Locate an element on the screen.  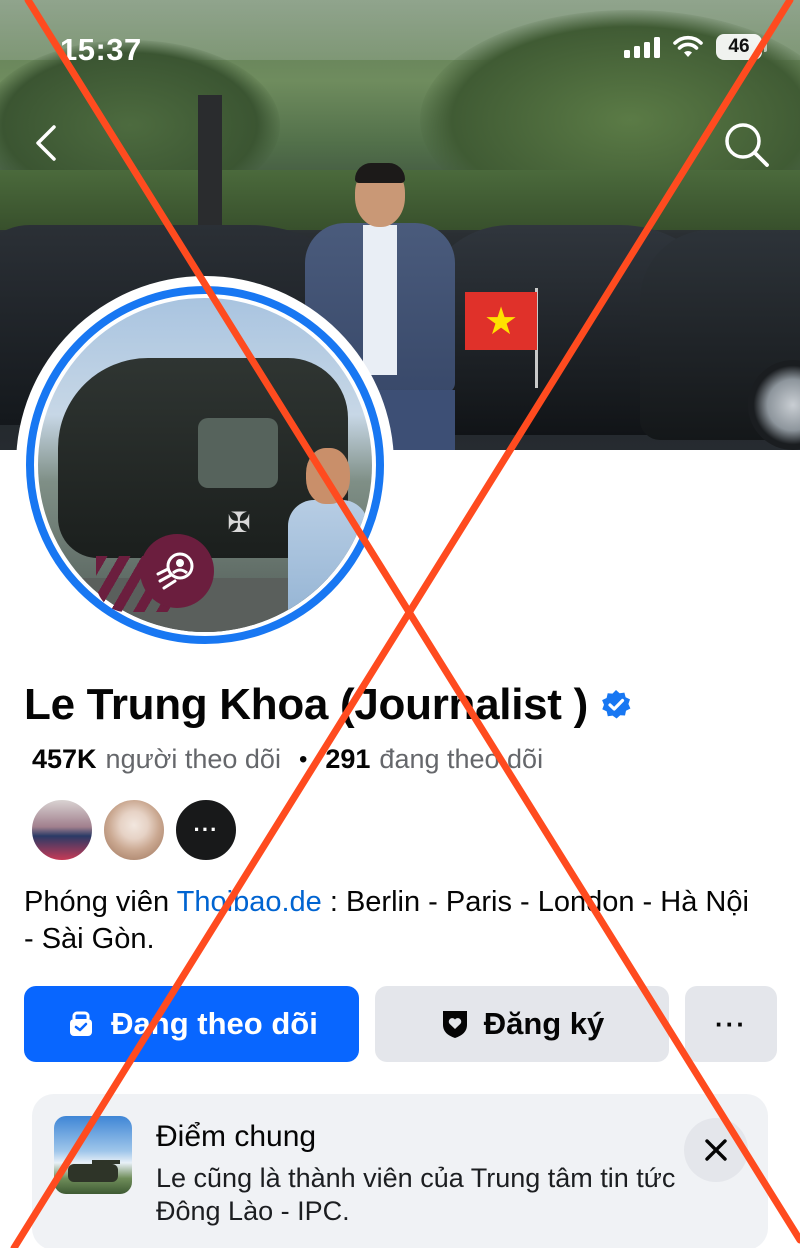
back-button is located at coordinates (47, 143).